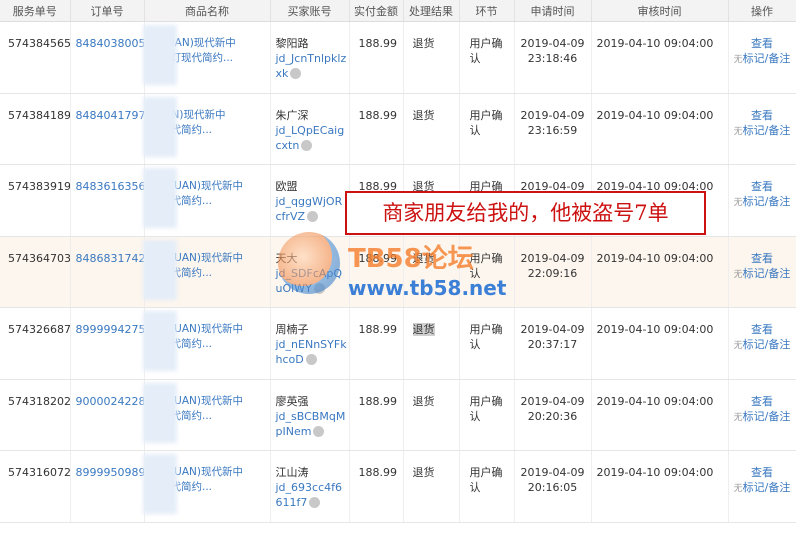 The height and width of the screenshot is (535, 796). What do you see at coordinates (39, 329) in the screenshot?
I see `service-no: 574326687` at bounding box center [39, 329].